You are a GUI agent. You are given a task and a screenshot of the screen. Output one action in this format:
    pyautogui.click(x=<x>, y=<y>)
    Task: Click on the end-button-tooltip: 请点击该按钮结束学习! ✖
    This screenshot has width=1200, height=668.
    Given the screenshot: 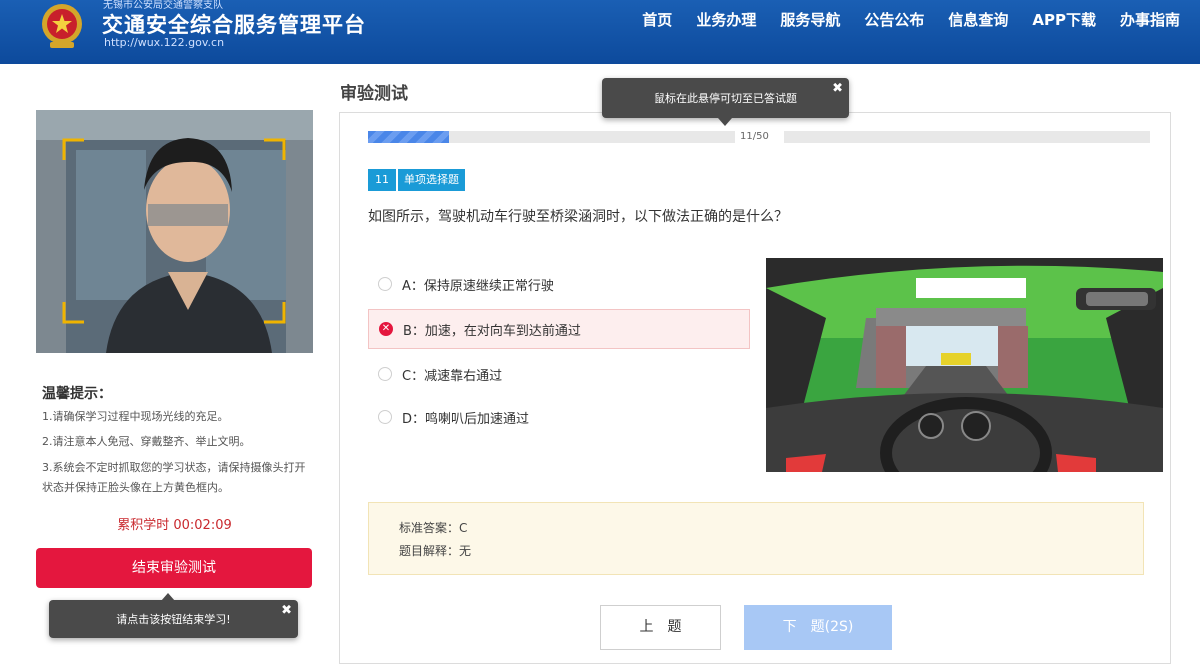 What is the action you would take?
    pyautogui.click(x=173, y=615)
    